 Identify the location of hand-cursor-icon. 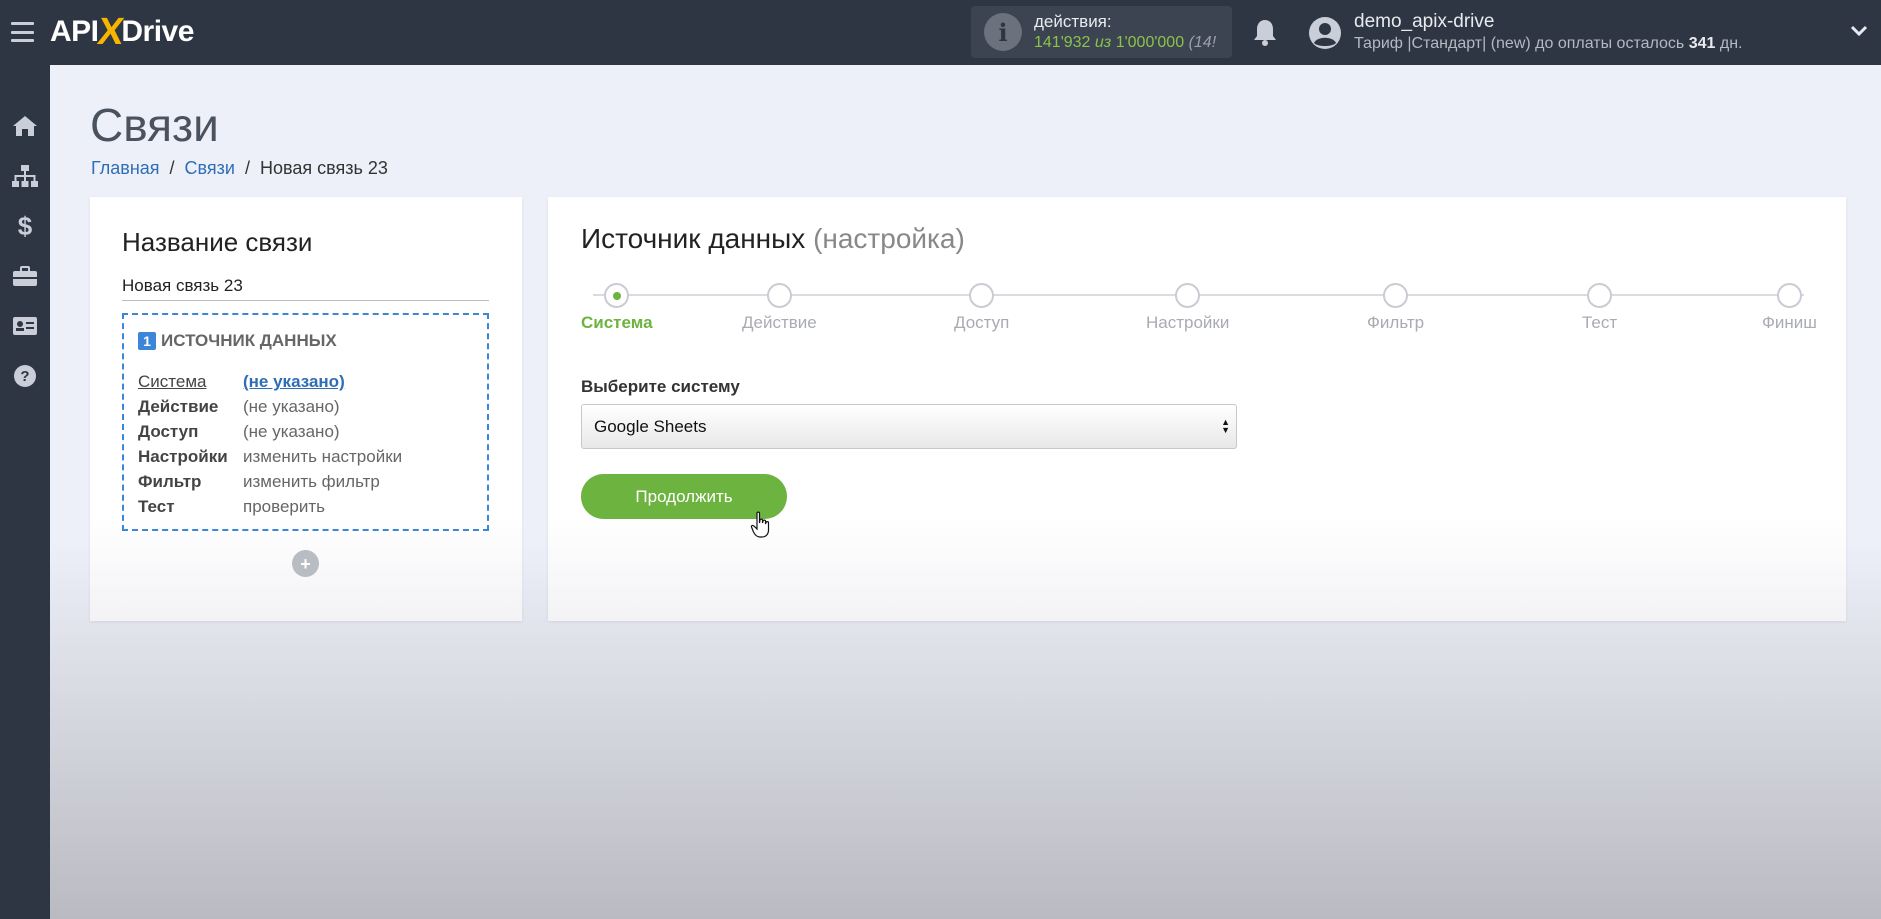
(760, 524).